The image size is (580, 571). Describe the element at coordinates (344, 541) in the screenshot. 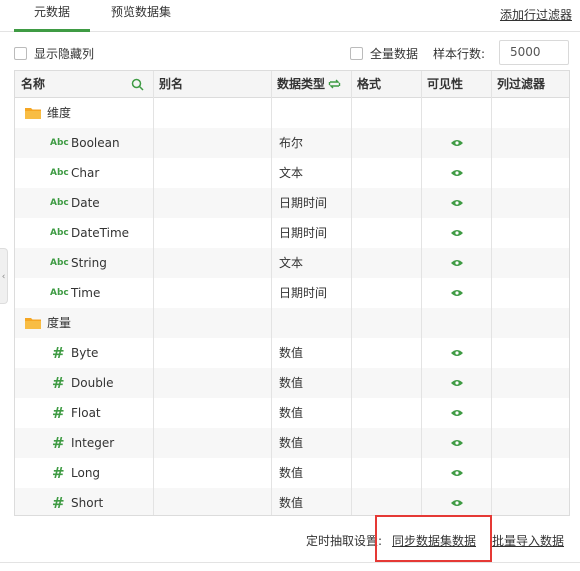

I see `schedule-extract-label: 定时抽取设置:` at that location.